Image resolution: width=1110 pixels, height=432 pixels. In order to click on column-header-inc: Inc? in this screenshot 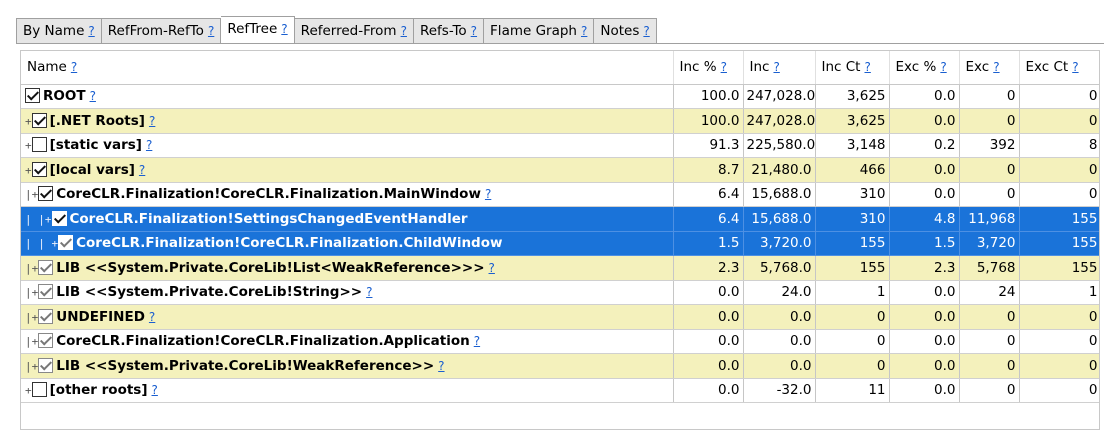, I will do `click(779, 68)`.